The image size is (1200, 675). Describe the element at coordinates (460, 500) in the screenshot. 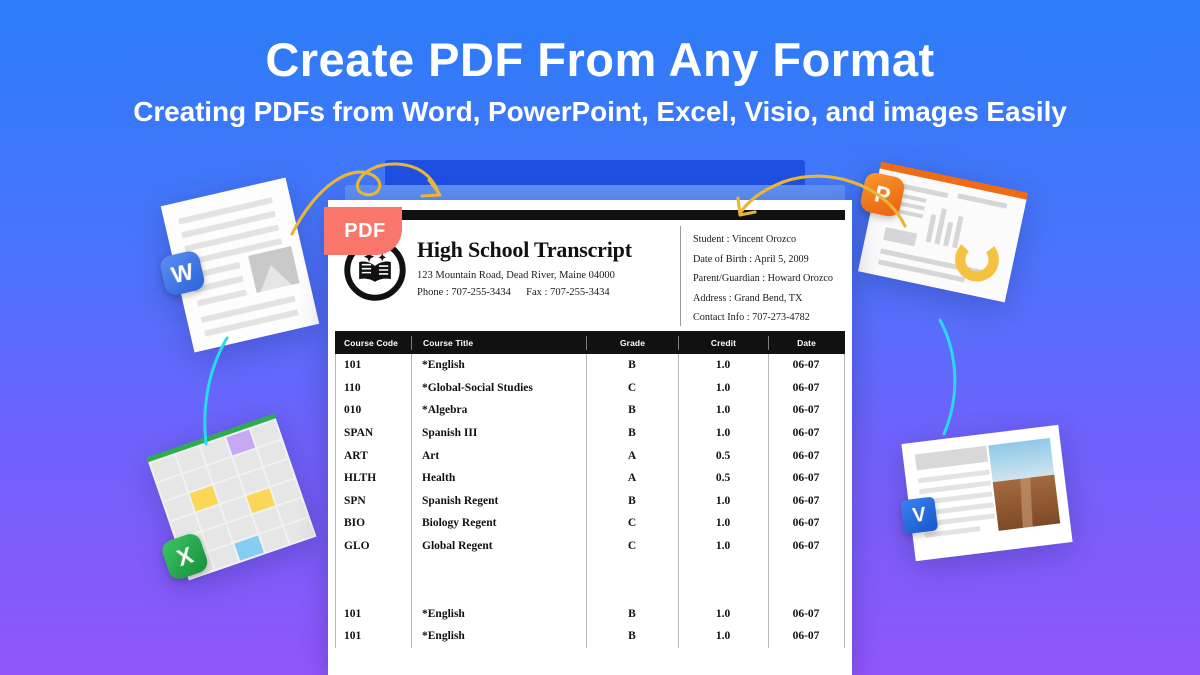

I see `cell-course-title: Spanish Regent` at that location.